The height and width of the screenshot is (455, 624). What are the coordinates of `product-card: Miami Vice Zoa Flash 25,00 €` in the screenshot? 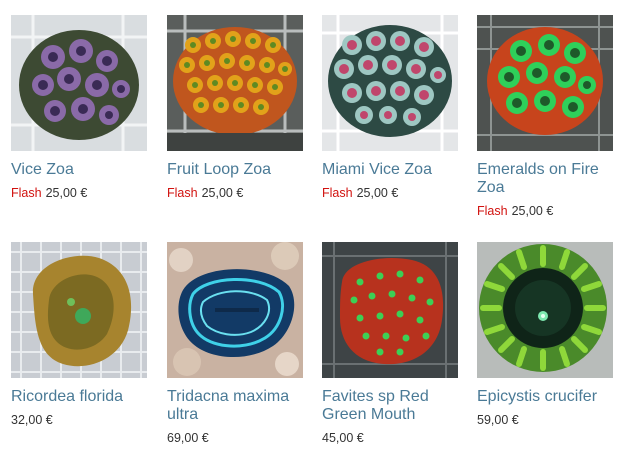 It's located at (390, 108).